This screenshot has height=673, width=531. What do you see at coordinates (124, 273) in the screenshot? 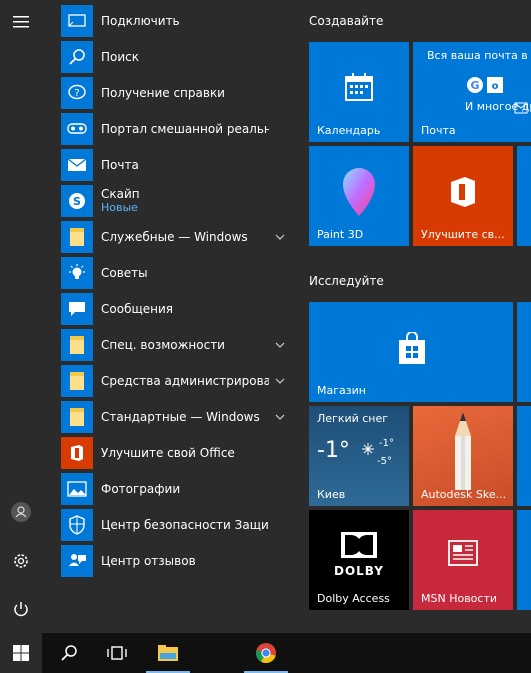
I see `app-label: Советы` at bounding box center [124, 273].